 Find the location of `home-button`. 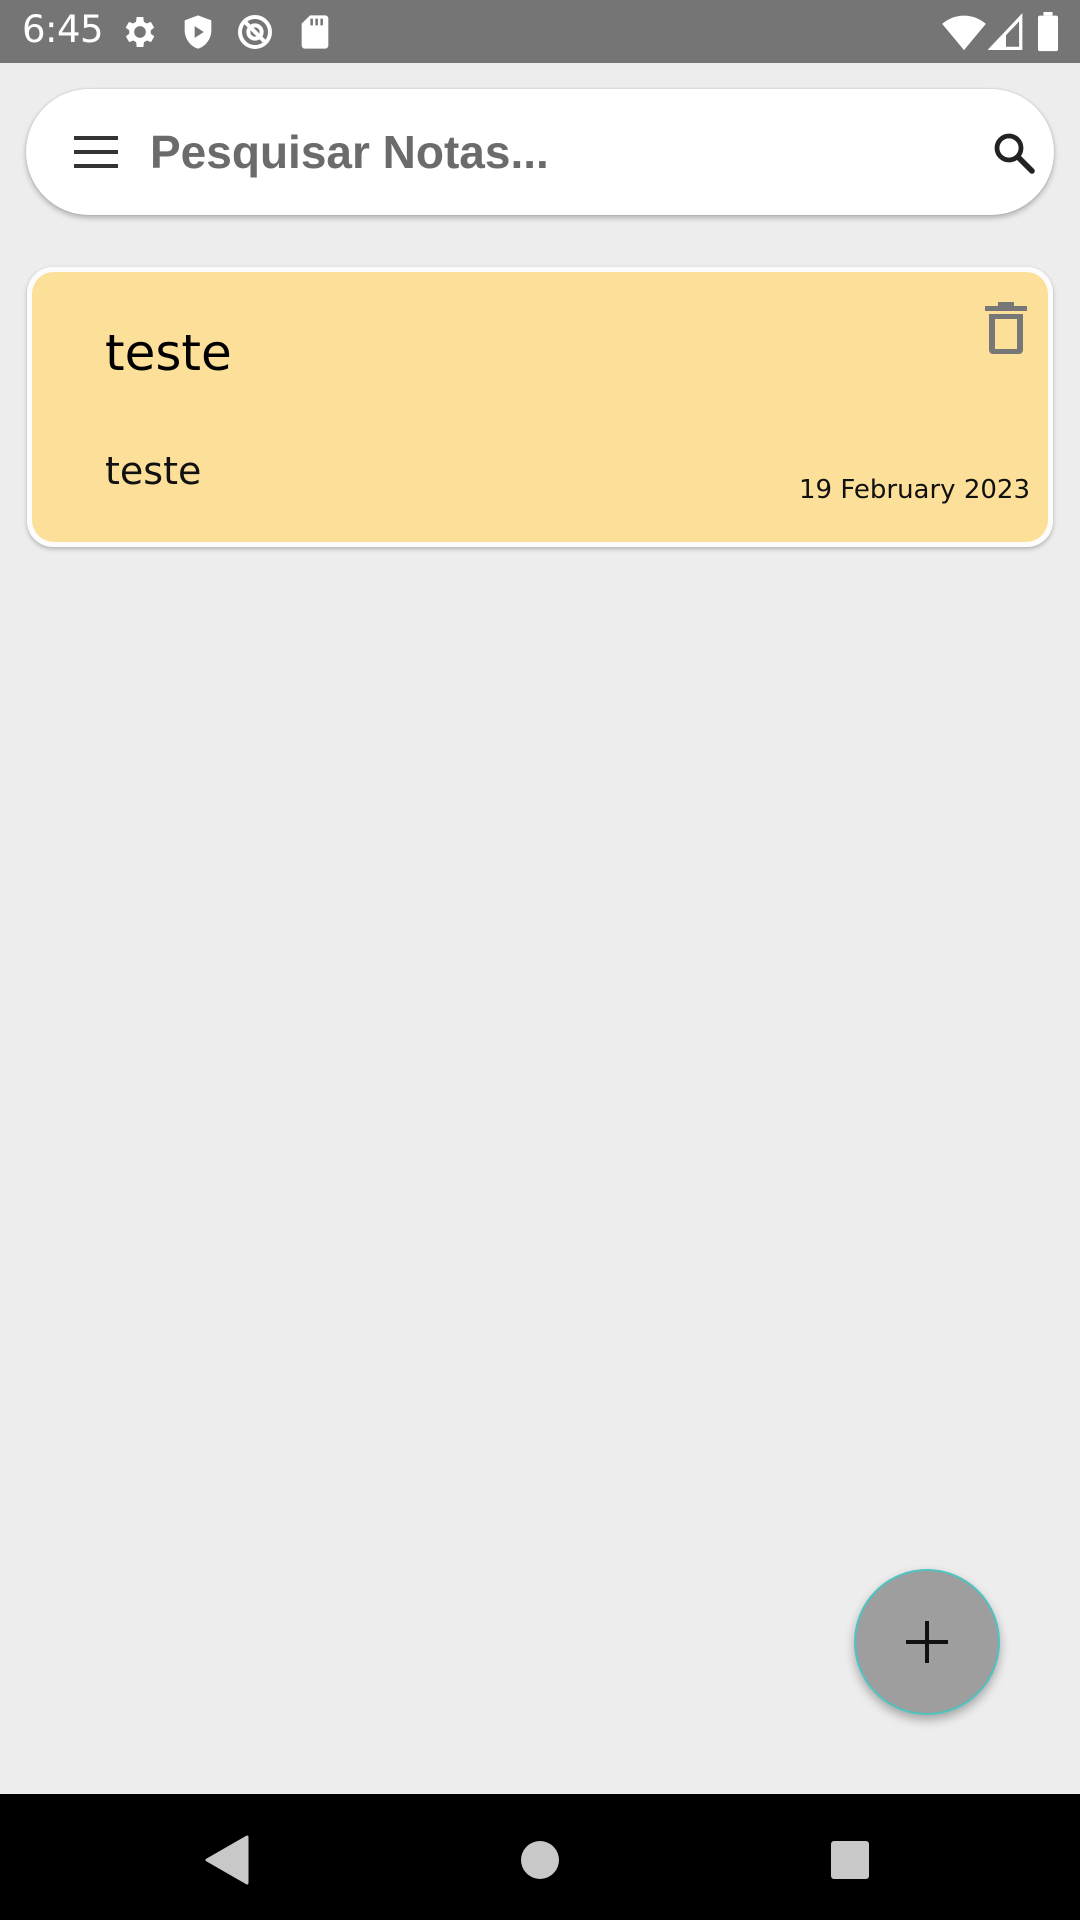

home-button is located at coordinates (540, 1860).